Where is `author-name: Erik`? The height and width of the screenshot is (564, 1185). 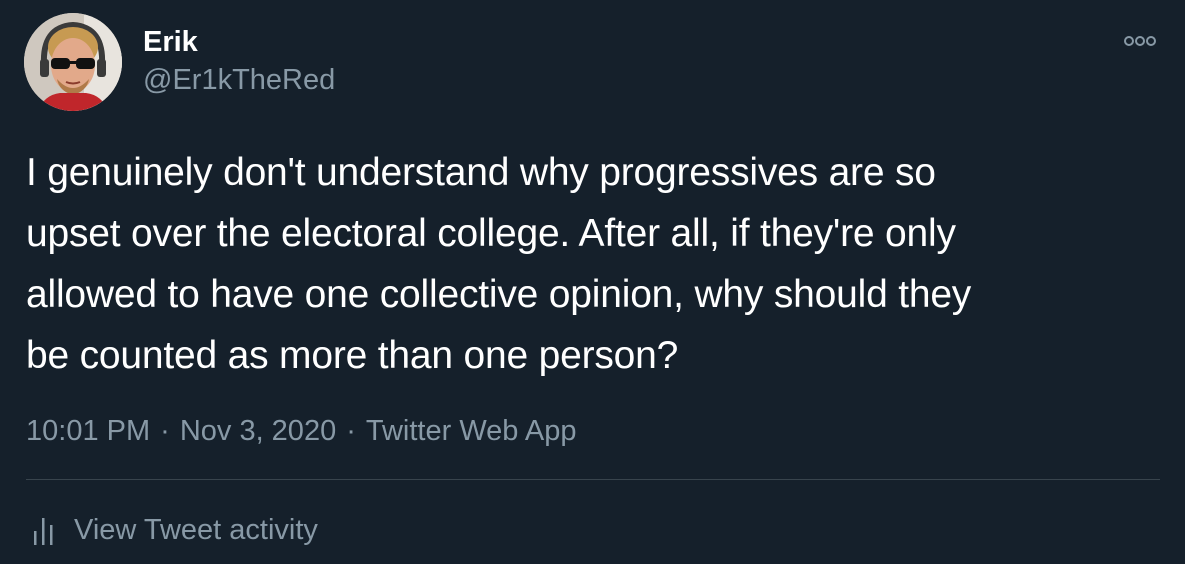 author-name: Erik is located at coordinates (170, 42).